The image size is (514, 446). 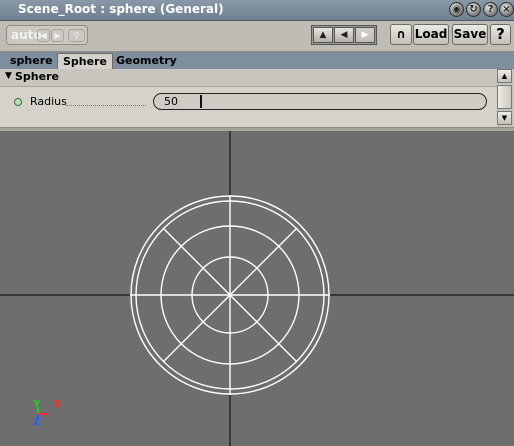 I want to click on close-icon: ×, so click(x=506, y=9).